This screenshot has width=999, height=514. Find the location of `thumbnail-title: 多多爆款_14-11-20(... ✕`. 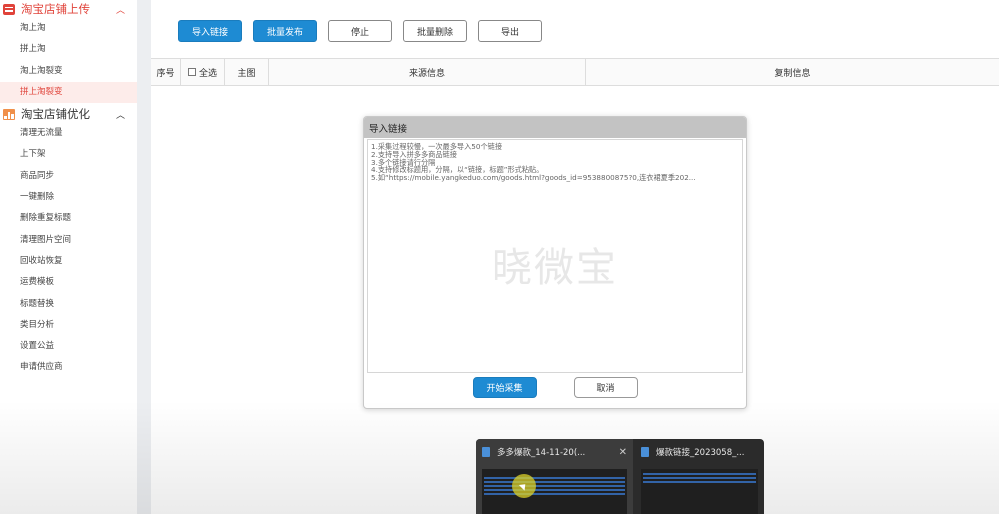

thumbnail-title: 多多爆款_14-11-20(... ✕ is located at coordinates (554, 452).